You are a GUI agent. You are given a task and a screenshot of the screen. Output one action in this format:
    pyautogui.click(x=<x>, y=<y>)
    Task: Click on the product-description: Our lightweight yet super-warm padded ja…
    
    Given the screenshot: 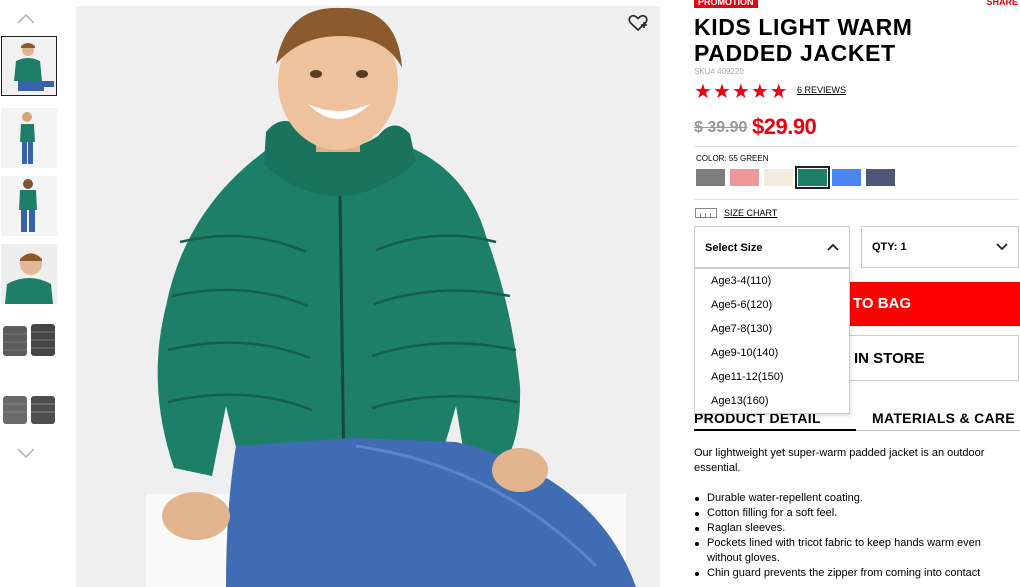 What is the action you would take?
    pyautogui.click(x=839, y=460)
    